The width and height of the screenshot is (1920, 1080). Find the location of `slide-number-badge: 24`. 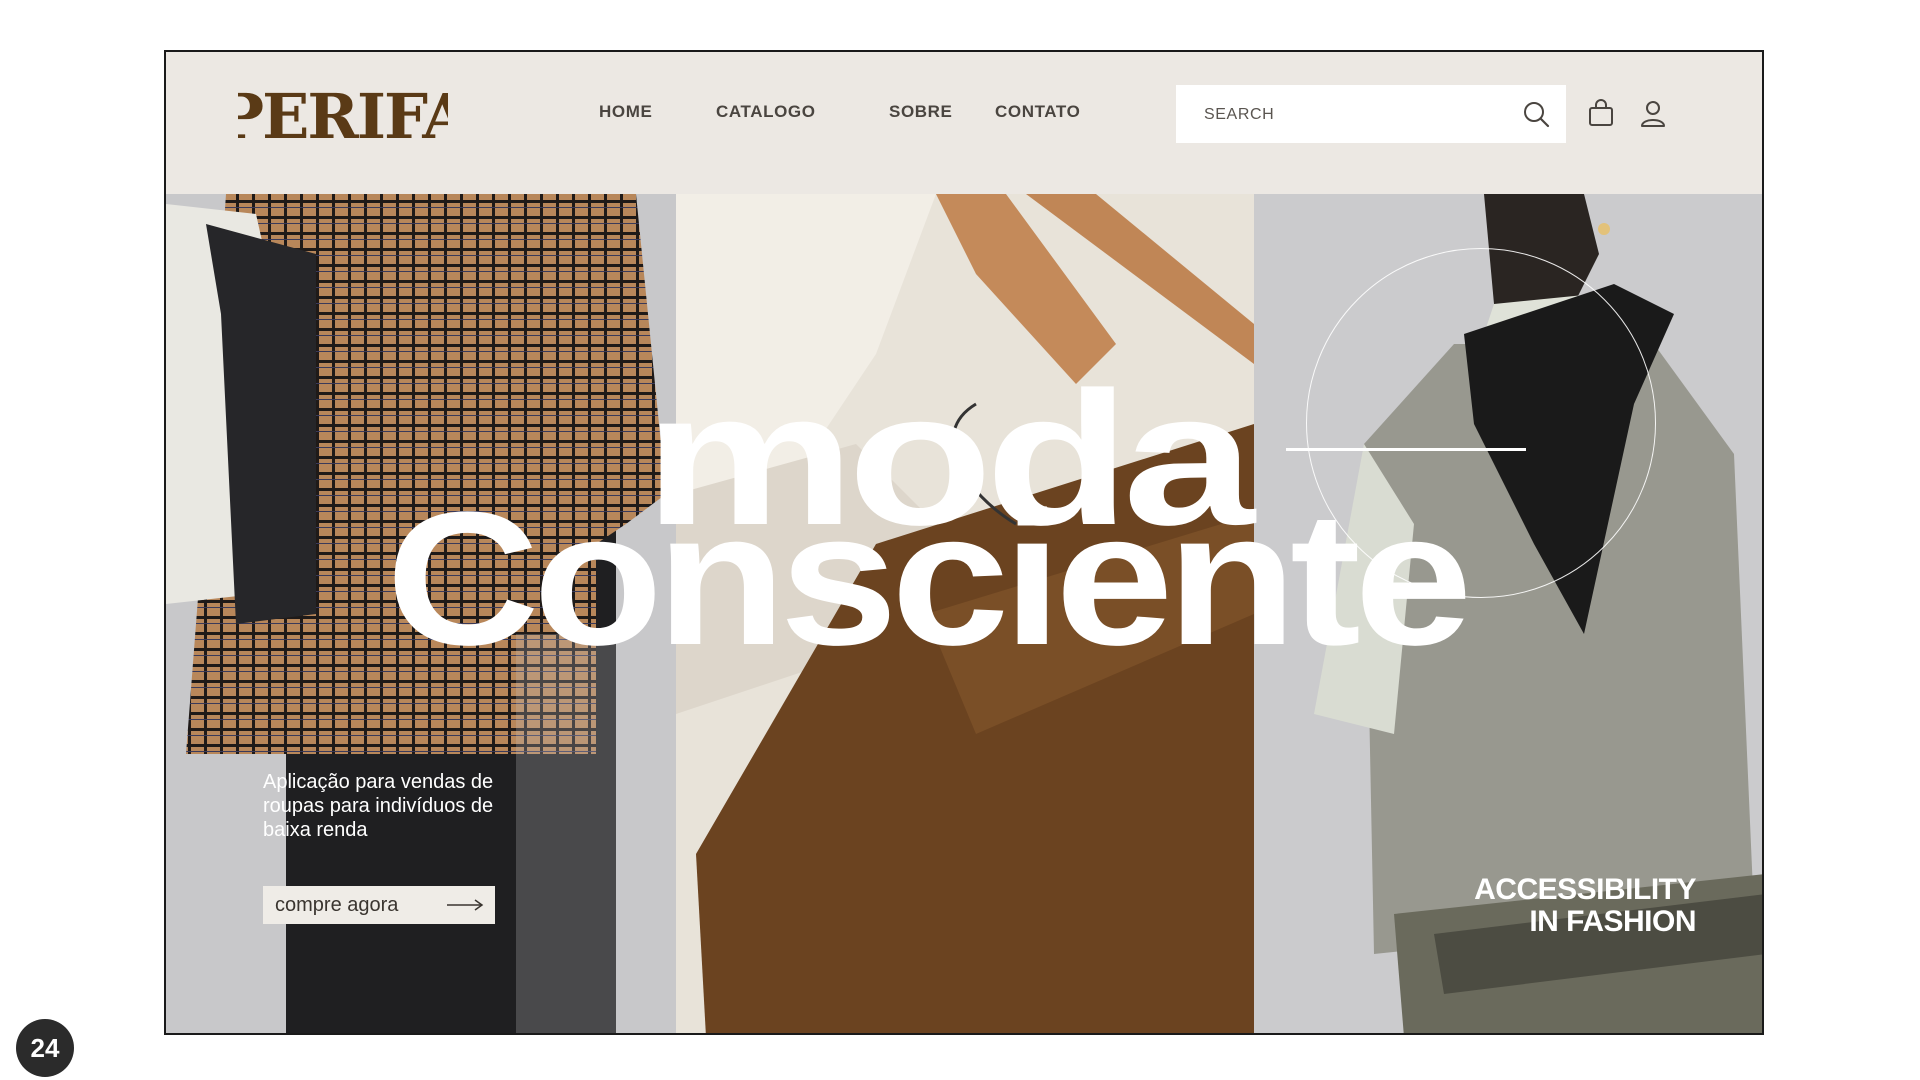

slide-number-badge: 24 is located at coordinates (45, 1048).